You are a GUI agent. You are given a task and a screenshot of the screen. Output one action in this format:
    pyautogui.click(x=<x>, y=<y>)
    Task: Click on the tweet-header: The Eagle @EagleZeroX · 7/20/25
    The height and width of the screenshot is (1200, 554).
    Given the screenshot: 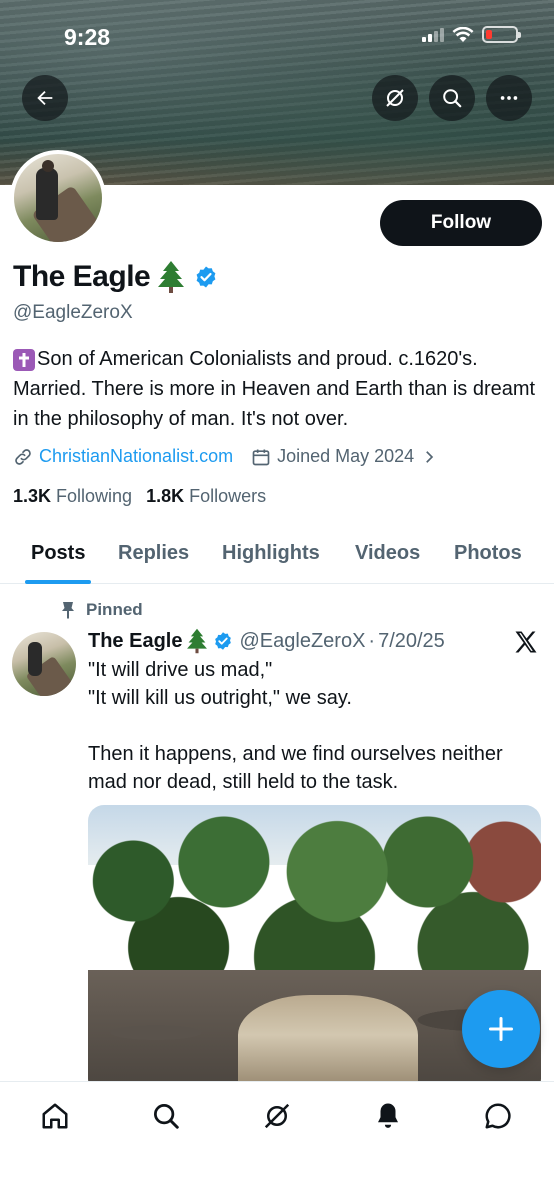 What is the action you would take?
    pyautogui.click(x=266, y=641)
    